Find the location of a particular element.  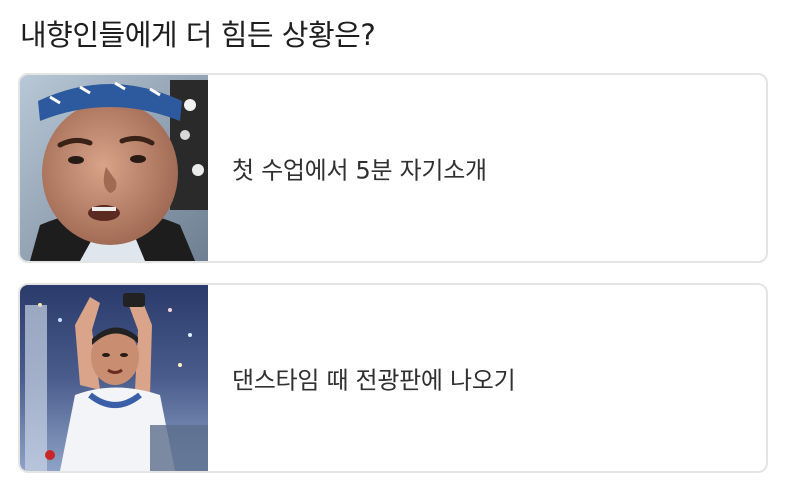

question-title: 내향인들에게 더 힘든 상황은? is located at coordinates (198, 35).